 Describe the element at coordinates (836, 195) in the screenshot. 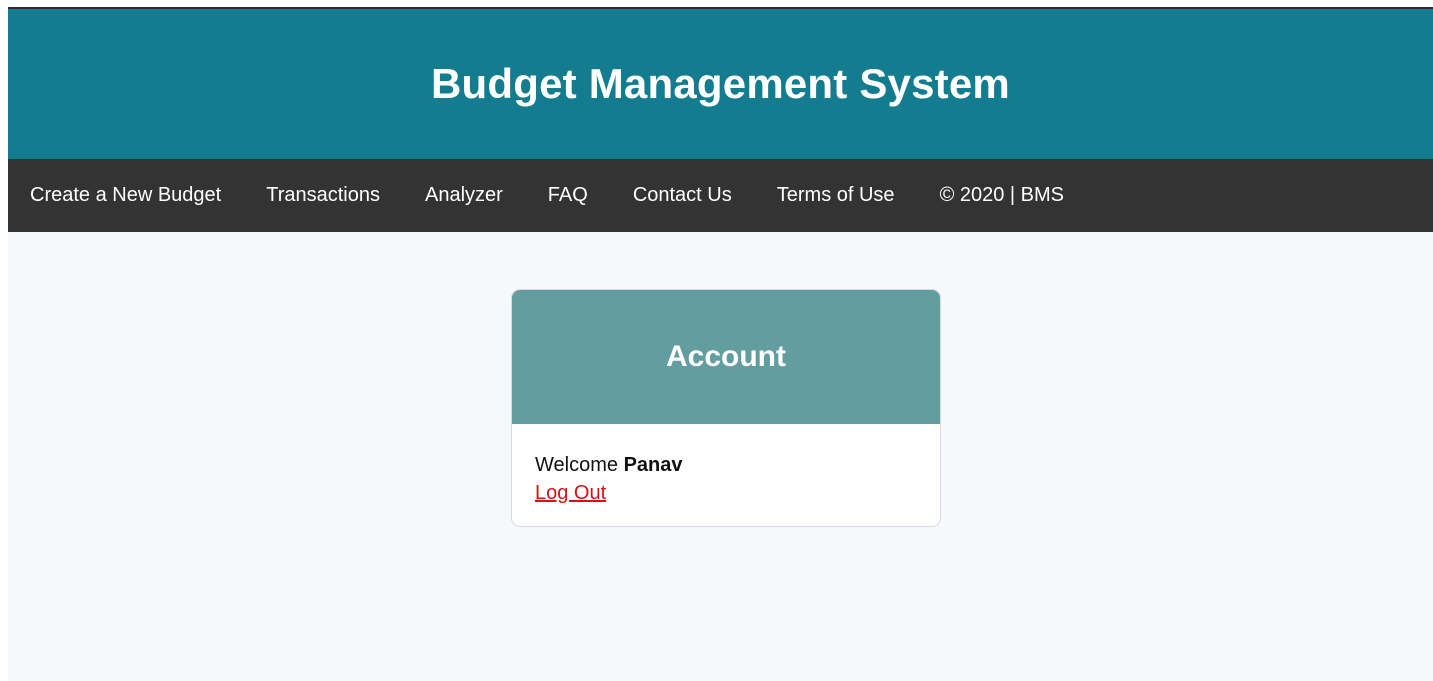

I see `nav-terms-of-use: Terms of Use` at that location.